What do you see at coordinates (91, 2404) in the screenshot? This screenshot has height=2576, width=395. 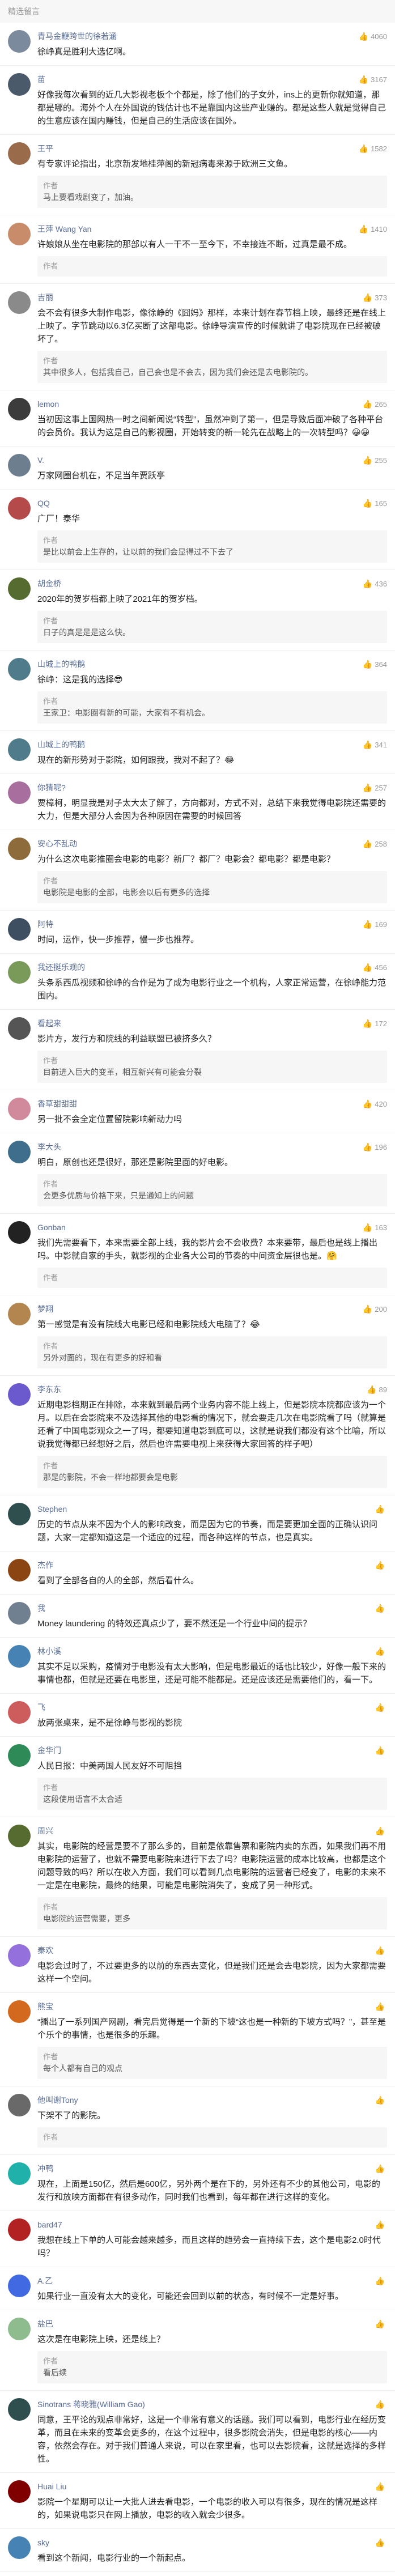 I see `commenter-name: Sinotrans 蒋晓雅(William Gao)` at bounding box center [91, 2404].